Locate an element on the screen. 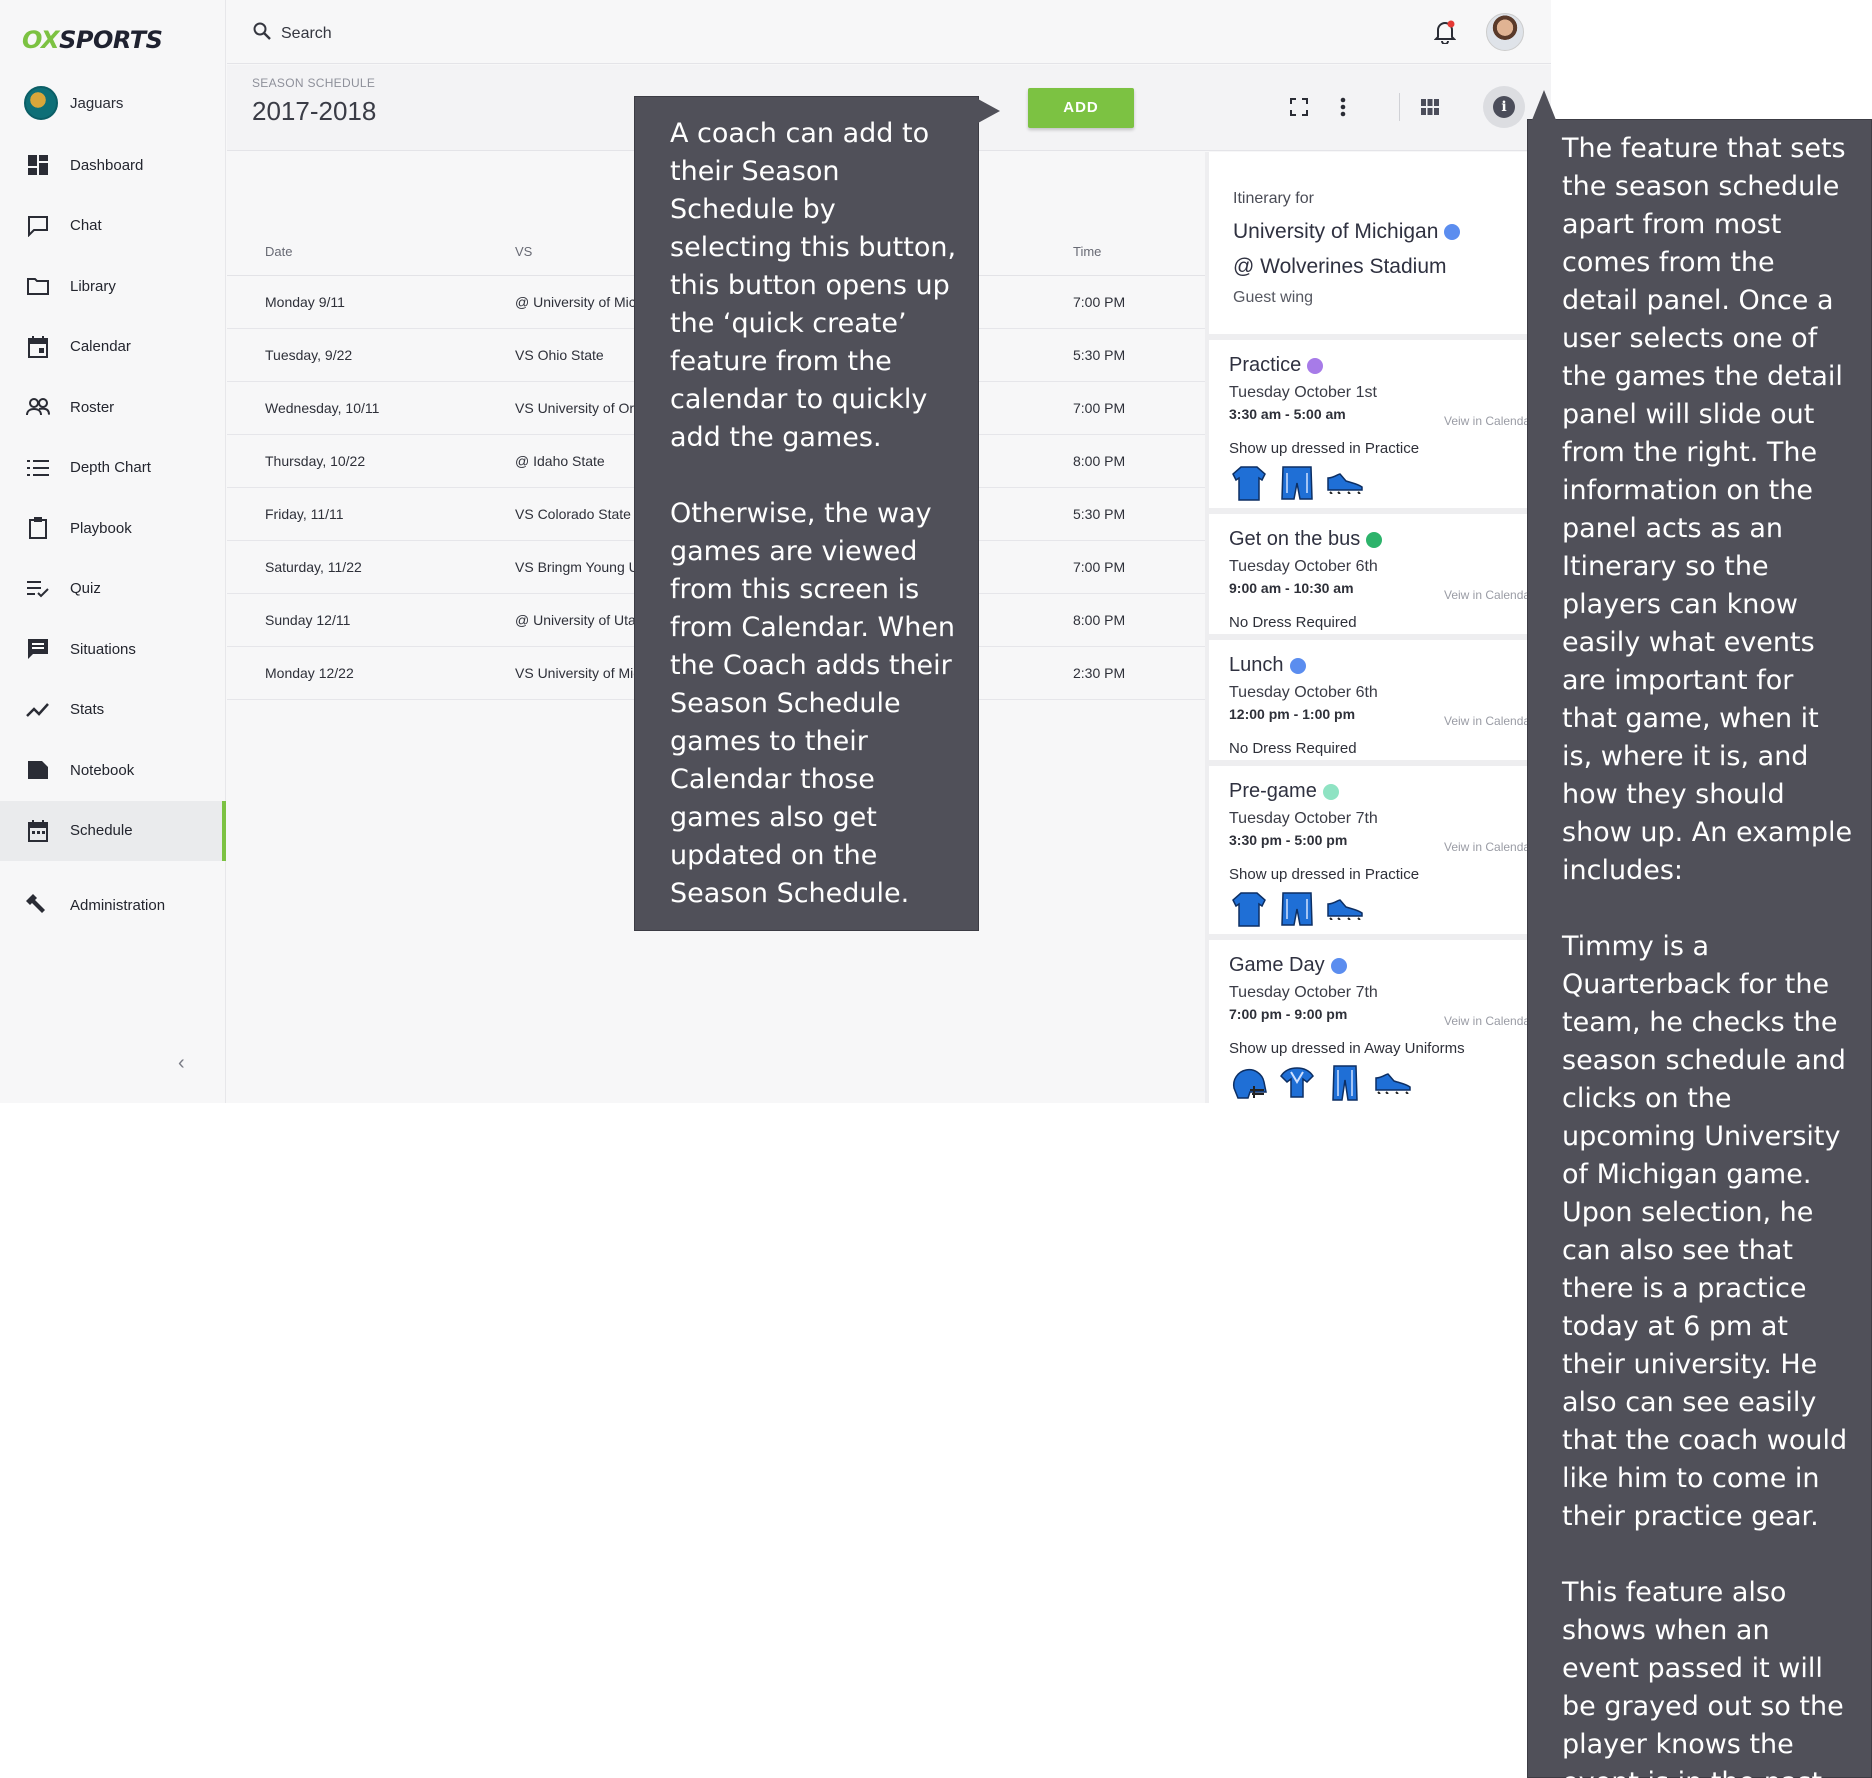  team-selector: Jaguars is located at coordinates (73, 103).